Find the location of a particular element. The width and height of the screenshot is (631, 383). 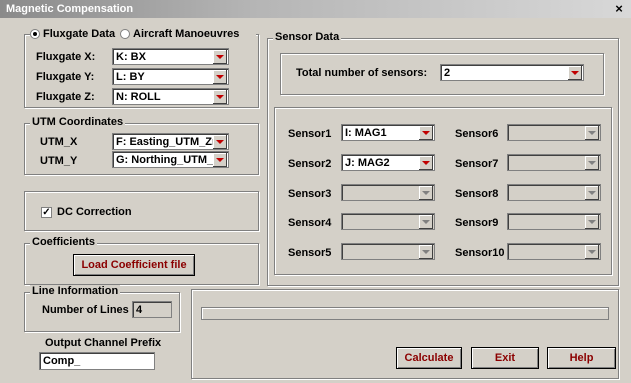

close-icon: × is located at coordinates (619, 8).